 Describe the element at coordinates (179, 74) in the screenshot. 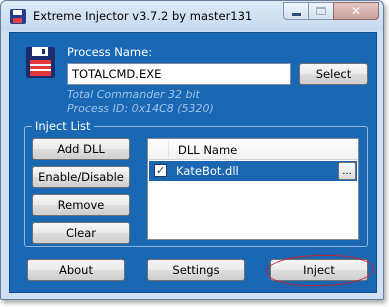

I see `process-name-input` at that location.